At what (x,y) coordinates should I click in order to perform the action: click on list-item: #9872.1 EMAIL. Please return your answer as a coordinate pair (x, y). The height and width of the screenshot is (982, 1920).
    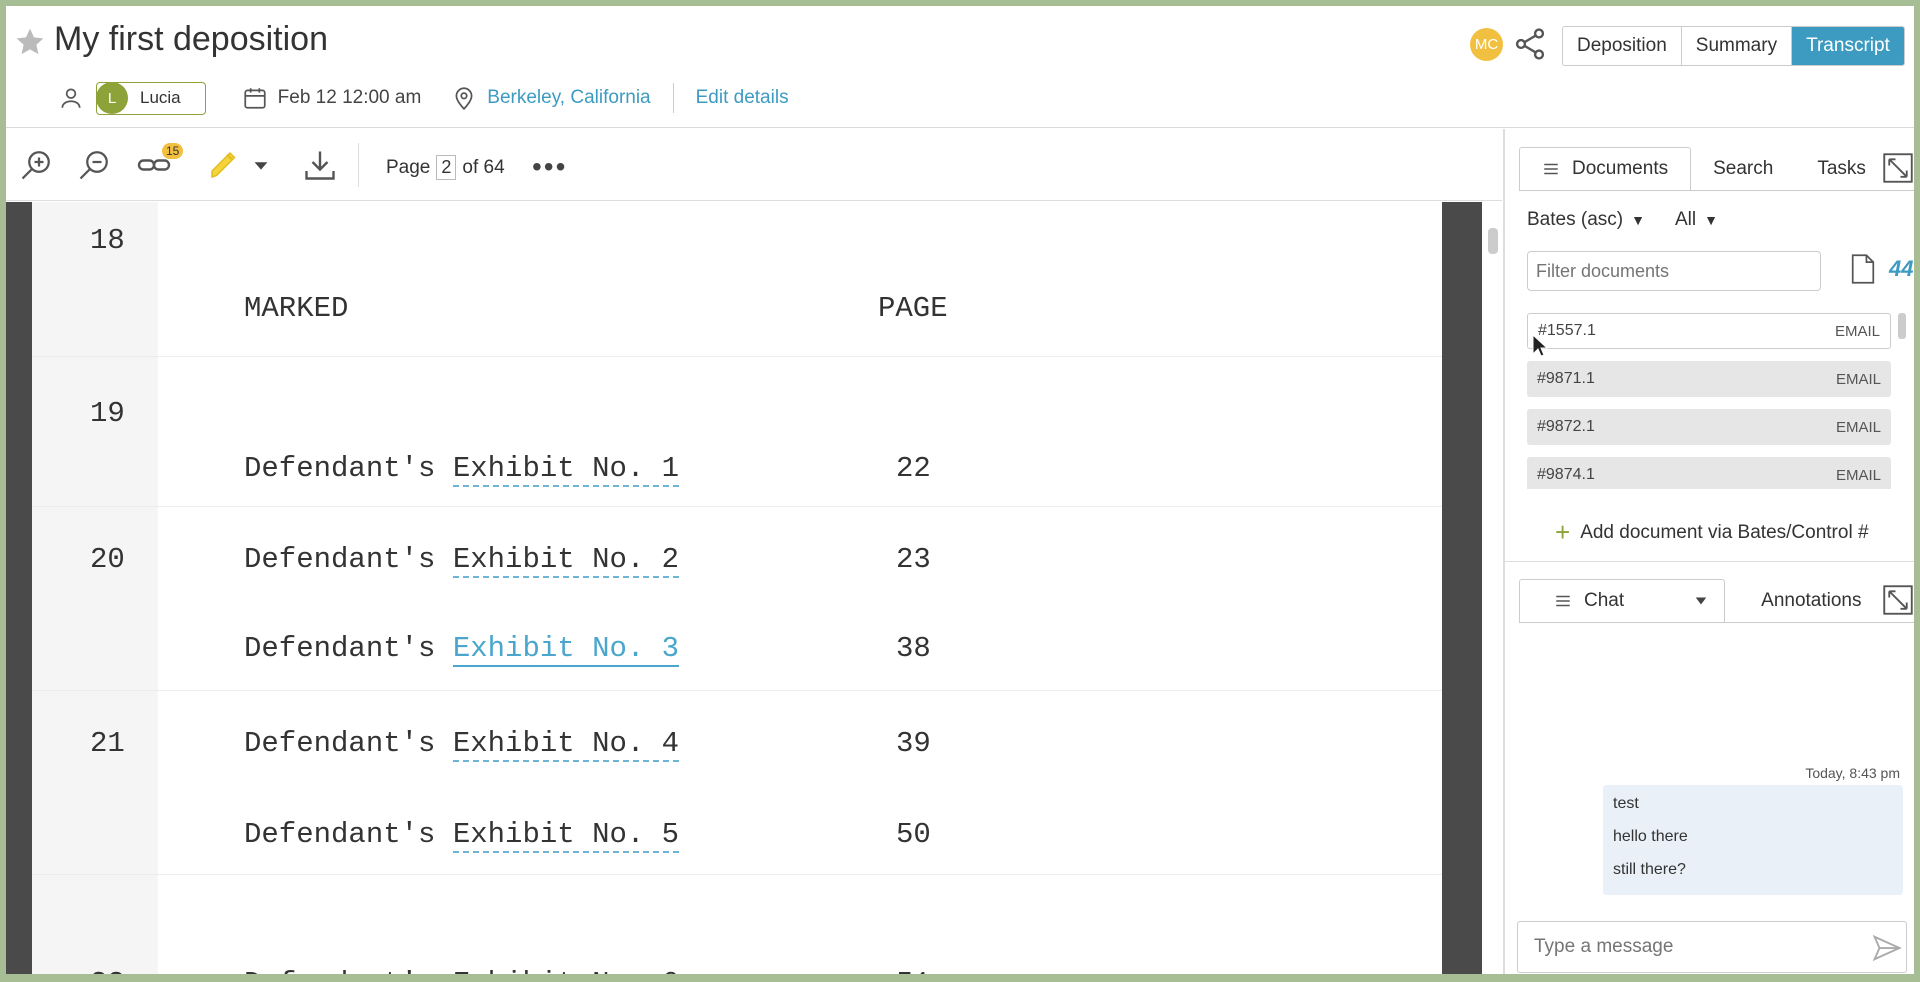
    Looking at the image, I should click on (1709, 427).